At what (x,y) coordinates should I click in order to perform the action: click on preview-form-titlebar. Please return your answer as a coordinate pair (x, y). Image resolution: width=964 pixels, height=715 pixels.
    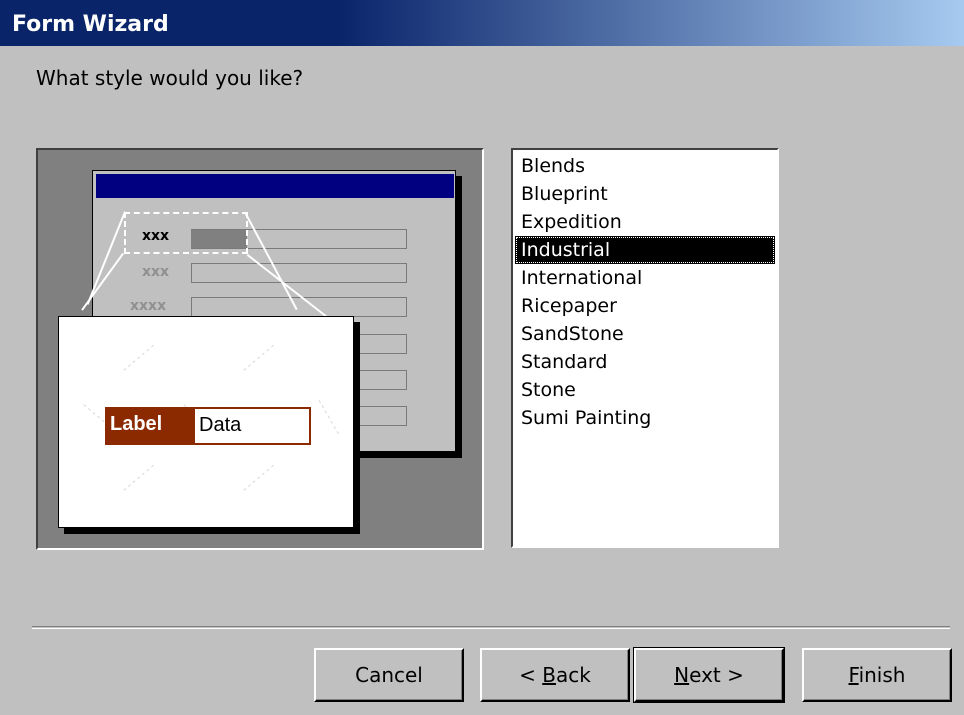
    Looking at the image, I should click on (275, 186).